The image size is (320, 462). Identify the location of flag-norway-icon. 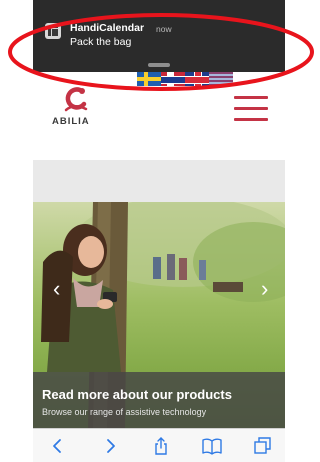
(173, 79).